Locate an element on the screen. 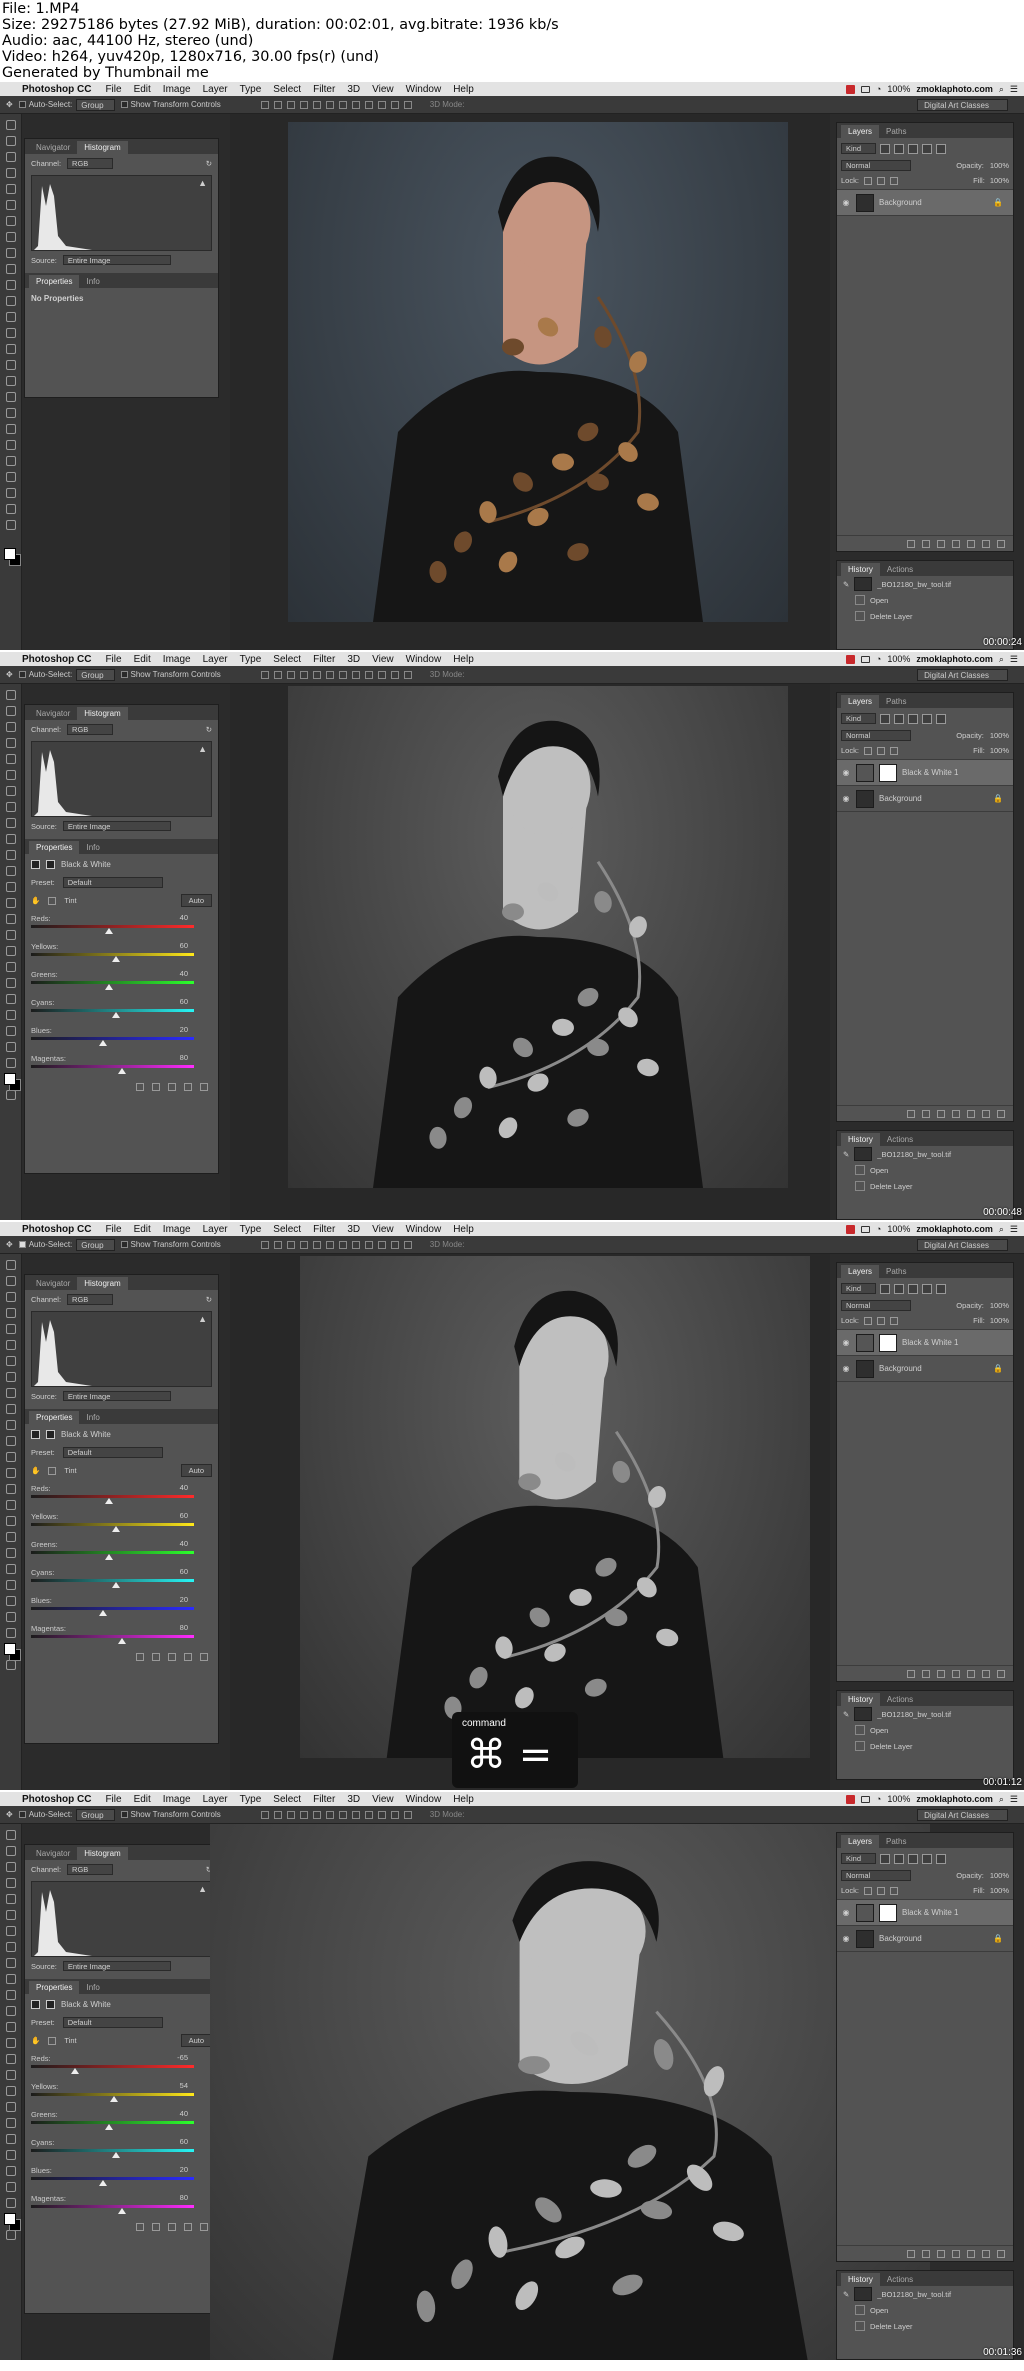 The width and height of the screenshot is (1024, 2371). clip-icon is located at coordinates (140, 2227).